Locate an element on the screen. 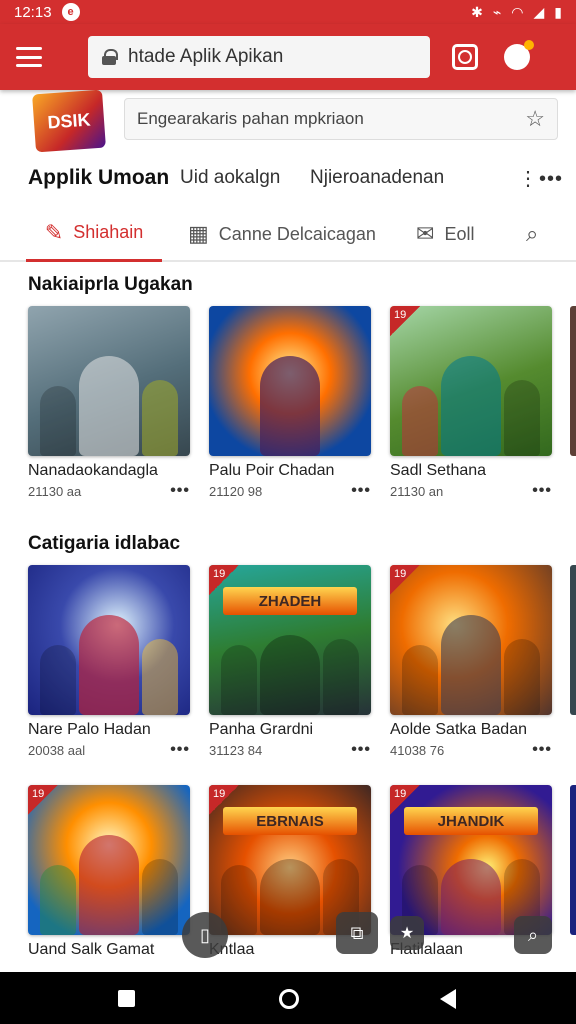  tab-canne-delcaicagan: ▦ Canne Delcaicagan is located at coordinates (282, 234).